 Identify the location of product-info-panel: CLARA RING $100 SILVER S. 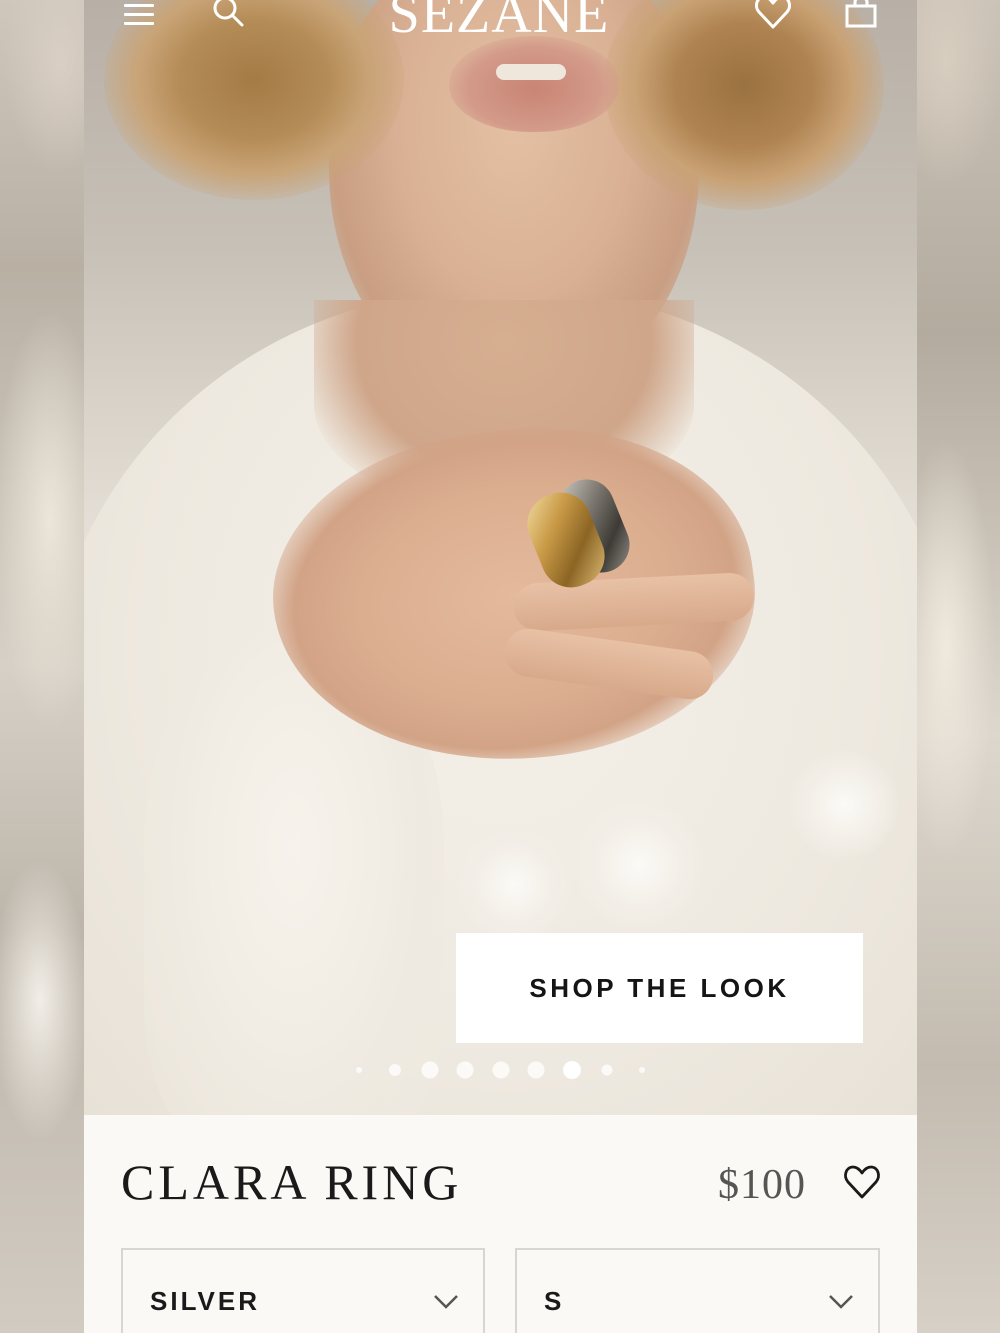
(500, 1224).